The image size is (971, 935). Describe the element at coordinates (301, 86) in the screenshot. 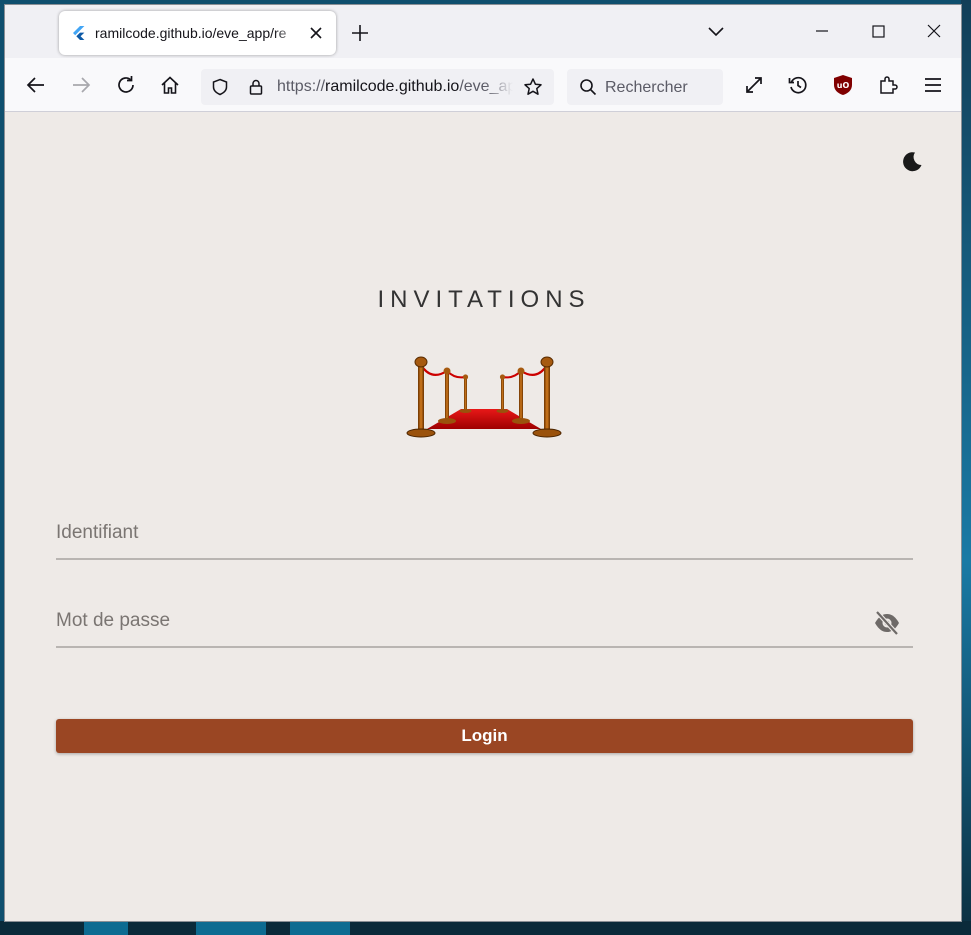

I see `url-scheme: https://` at that location.